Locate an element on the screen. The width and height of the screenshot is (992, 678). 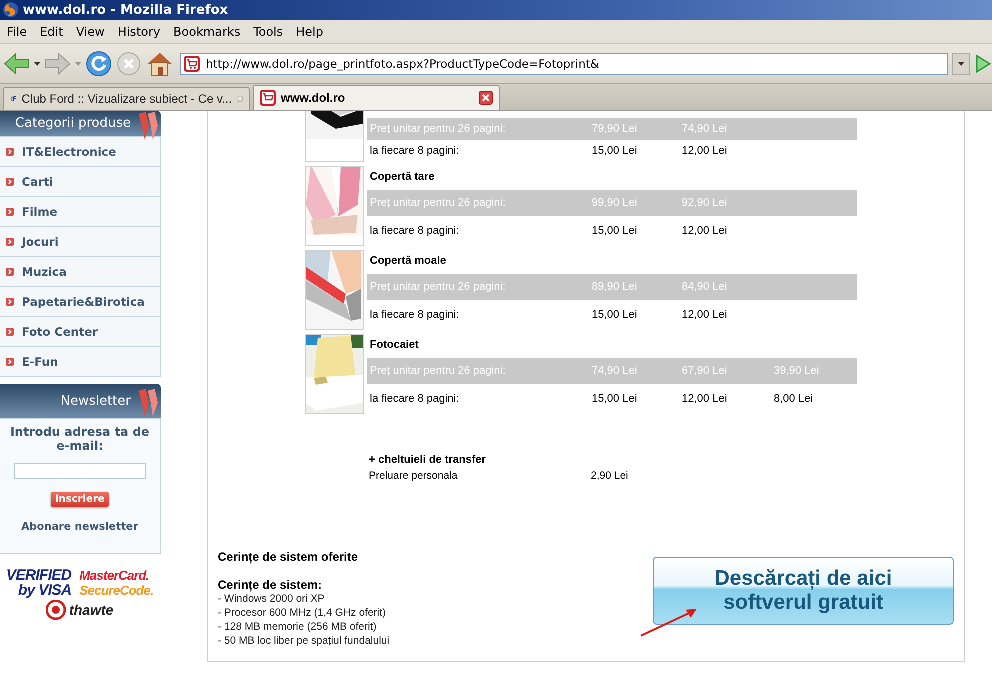
panel-title: Categorii produse is located at coordinates (73, 123).